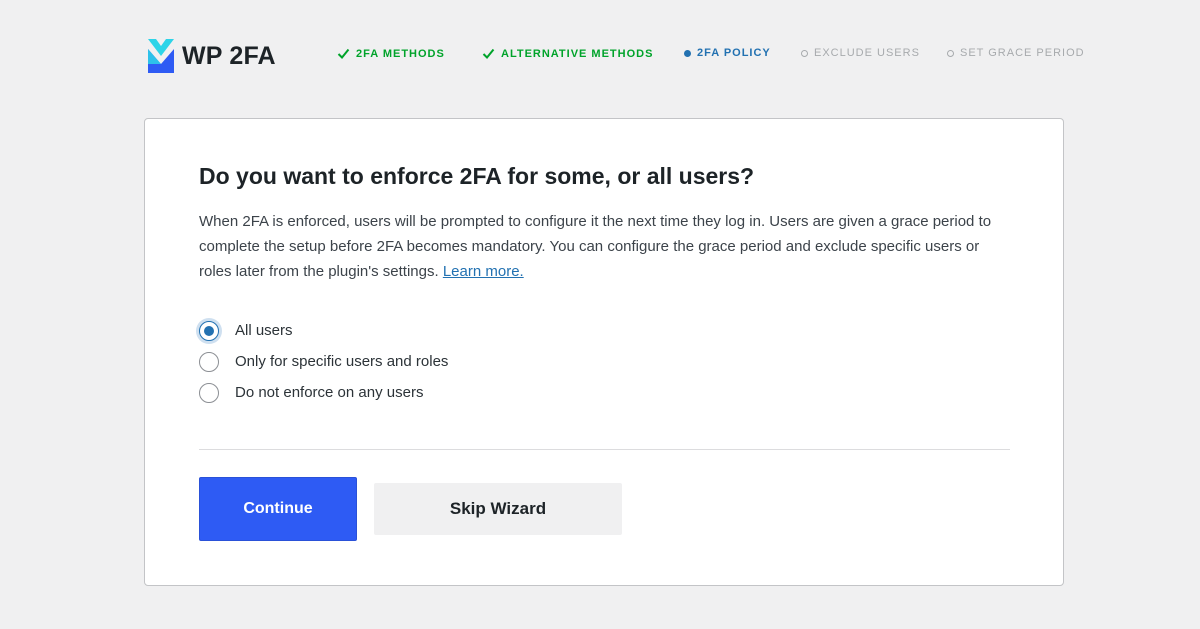 Image resolution: width=1200 pixels, height=629 pixels. Describe the element at coordinates (342, 361) in the screenshot. I see `option-label: Only for specific users and roles` at that location.